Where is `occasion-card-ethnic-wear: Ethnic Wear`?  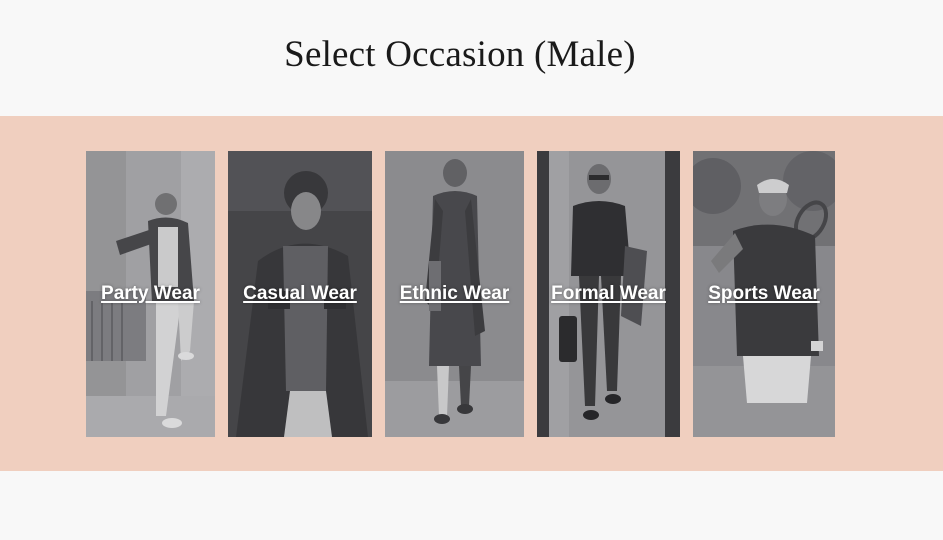
occasion-card-ethnic-wear: Ethnic Wear is located at coordinates (454, 294).